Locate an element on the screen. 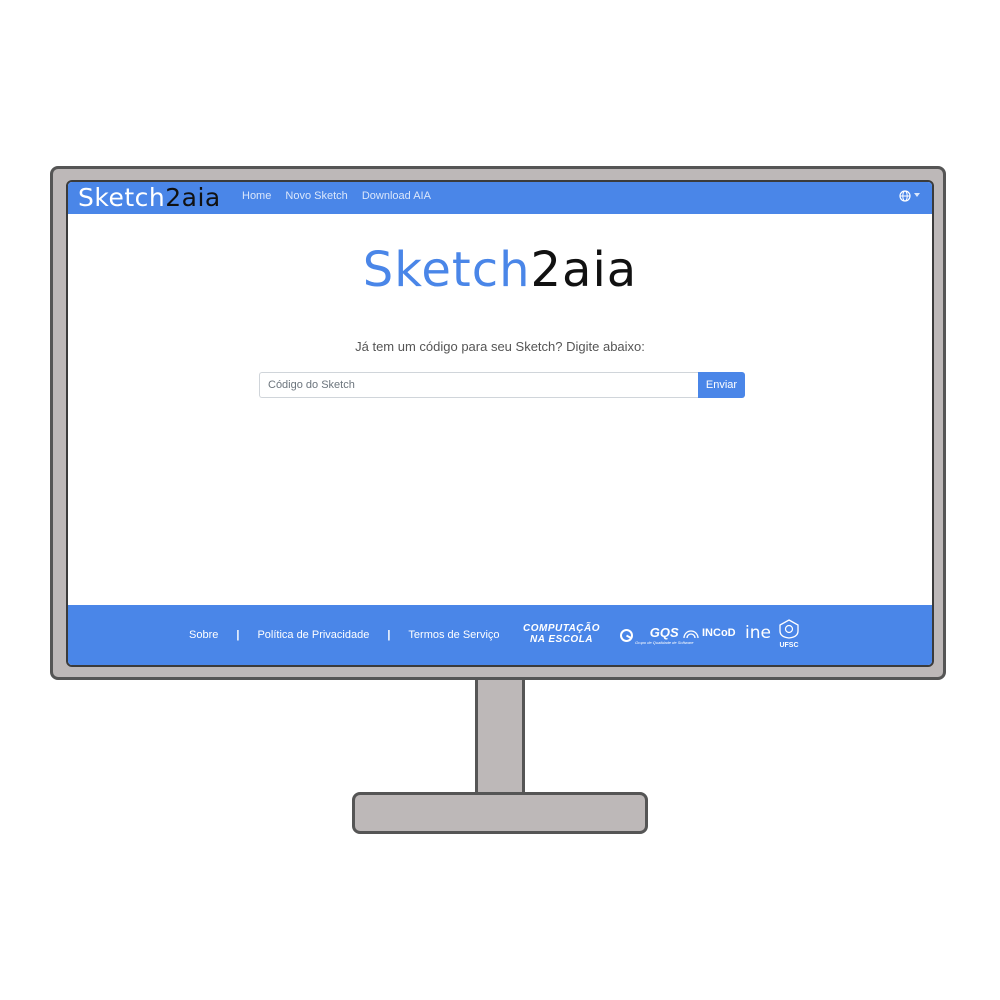  brand-logo: Sketch2aia is located at coordinates (149, 197).